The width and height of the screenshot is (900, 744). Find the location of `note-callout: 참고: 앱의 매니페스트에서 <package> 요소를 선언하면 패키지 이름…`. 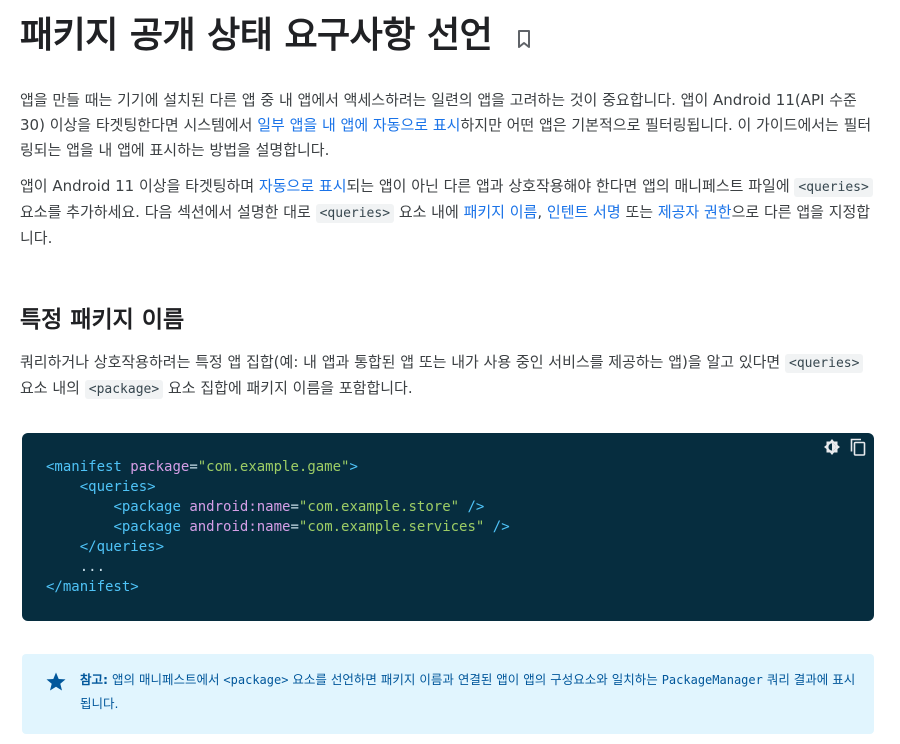

note-callout: 참고: 앱의 매니페스트에서 <package> 요소를 선언하면 패키지 이름… is located at coordinates (448, 694).